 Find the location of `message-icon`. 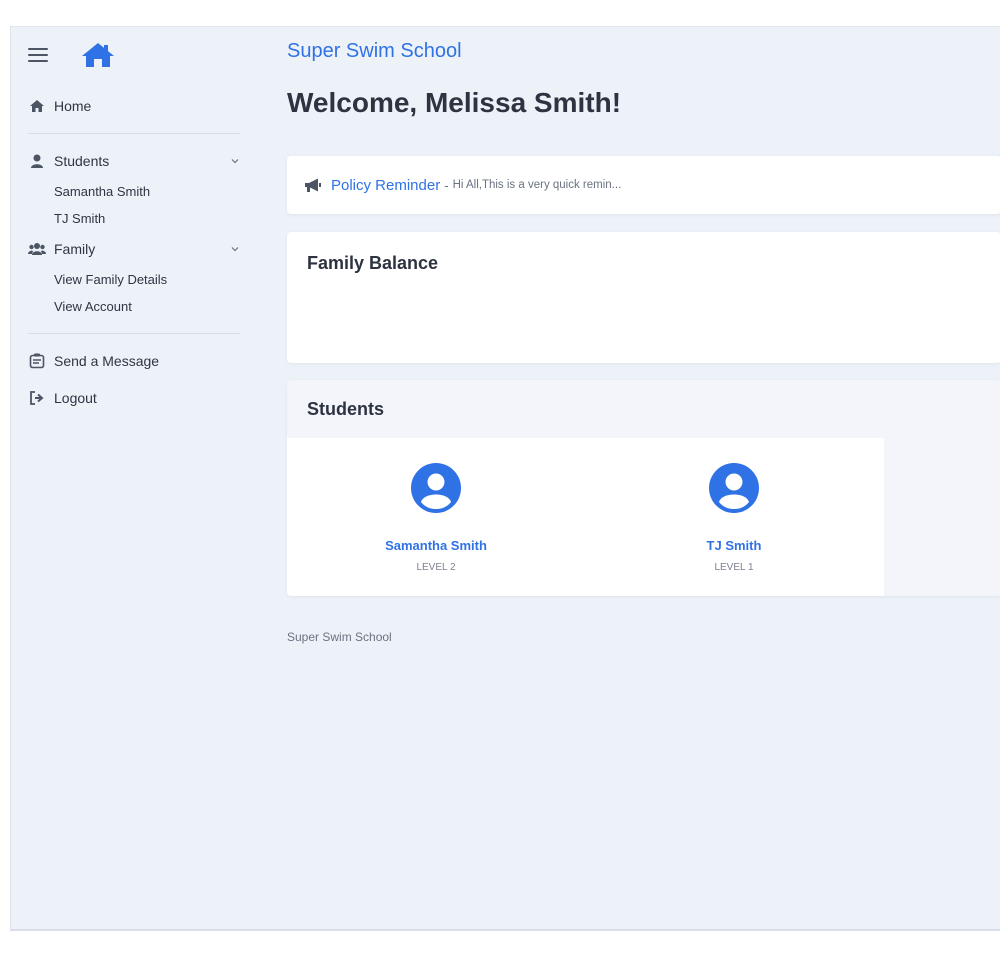

message-icon is located at coordinates (37, 361).